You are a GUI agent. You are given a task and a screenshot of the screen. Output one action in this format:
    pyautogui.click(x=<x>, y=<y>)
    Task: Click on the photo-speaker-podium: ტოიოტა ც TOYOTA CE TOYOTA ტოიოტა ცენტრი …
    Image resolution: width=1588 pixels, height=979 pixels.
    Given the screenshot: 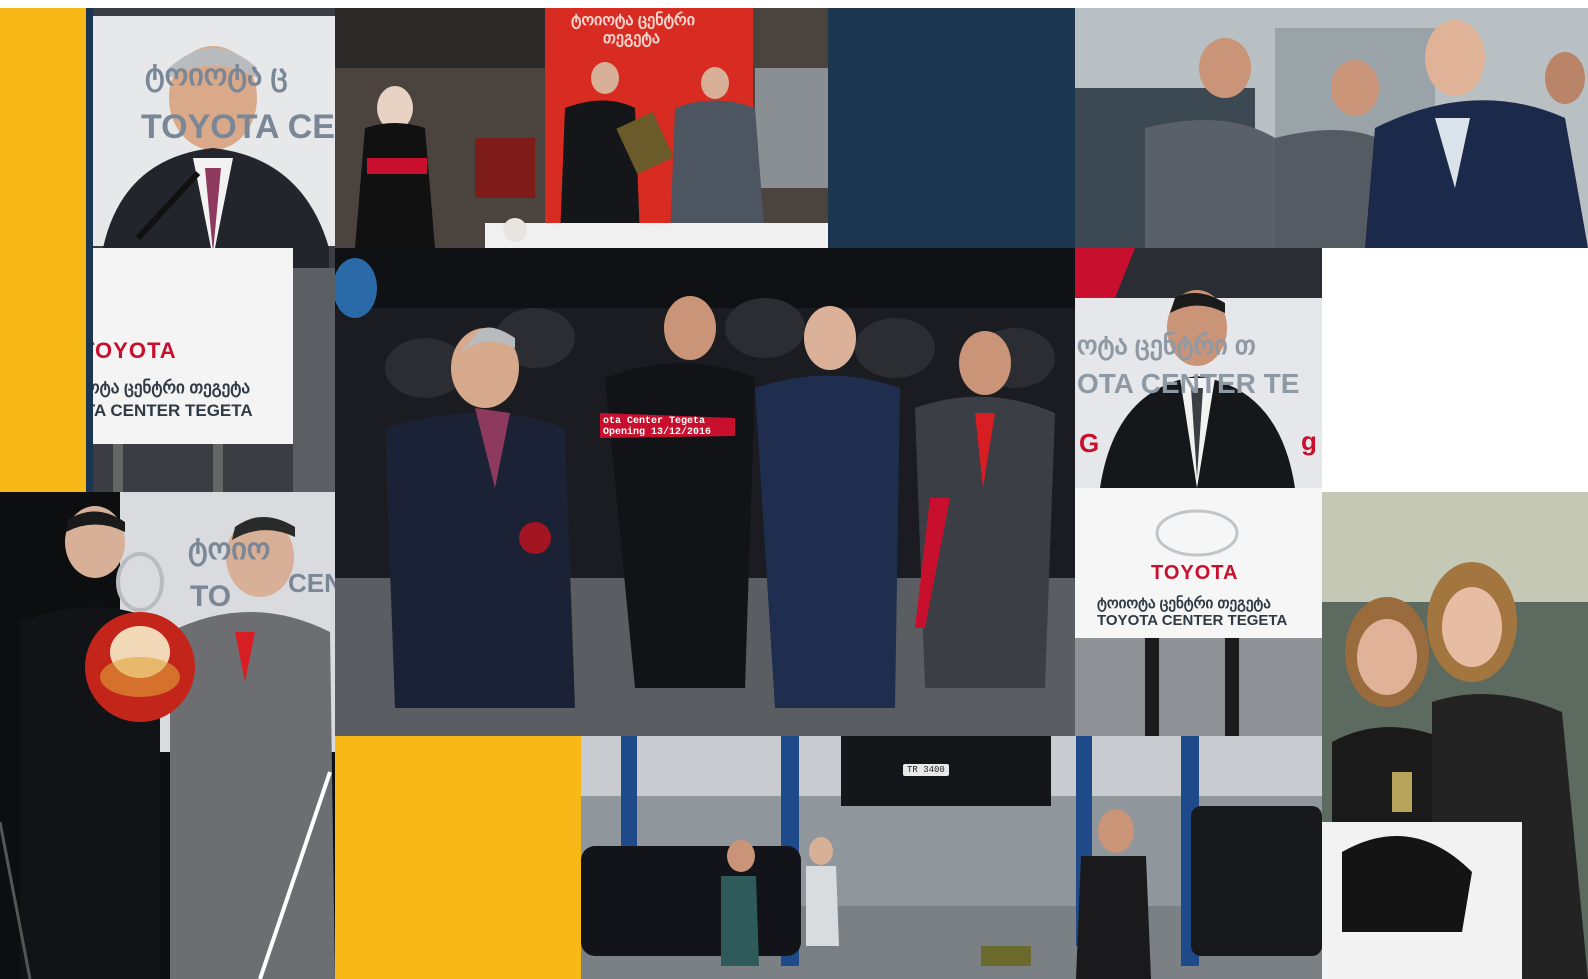 What is the action you would take?
    pyautogui.click(x=214, y=250)
    